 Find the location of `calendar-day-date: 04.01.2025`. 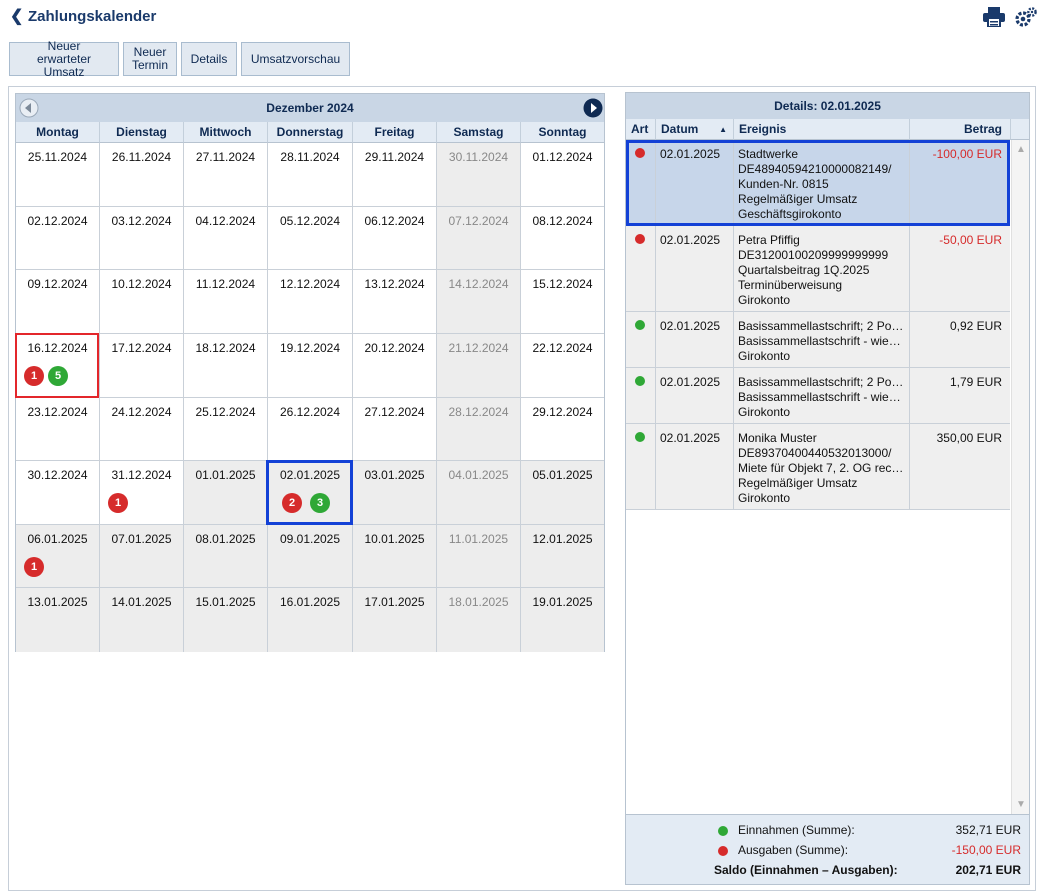

calendar-day-date: 04.01.2025 is located at coordinates (478, 475).